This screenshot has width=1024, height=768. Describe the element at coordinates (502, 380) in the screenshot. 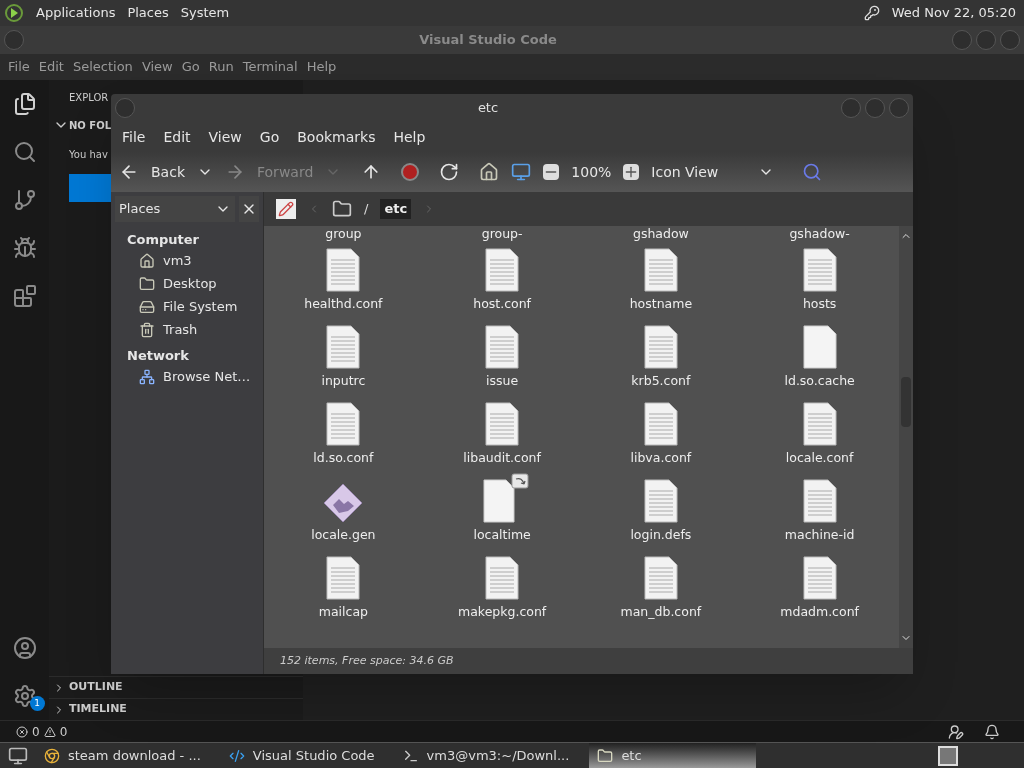

I see `file-name: issue` at that location.